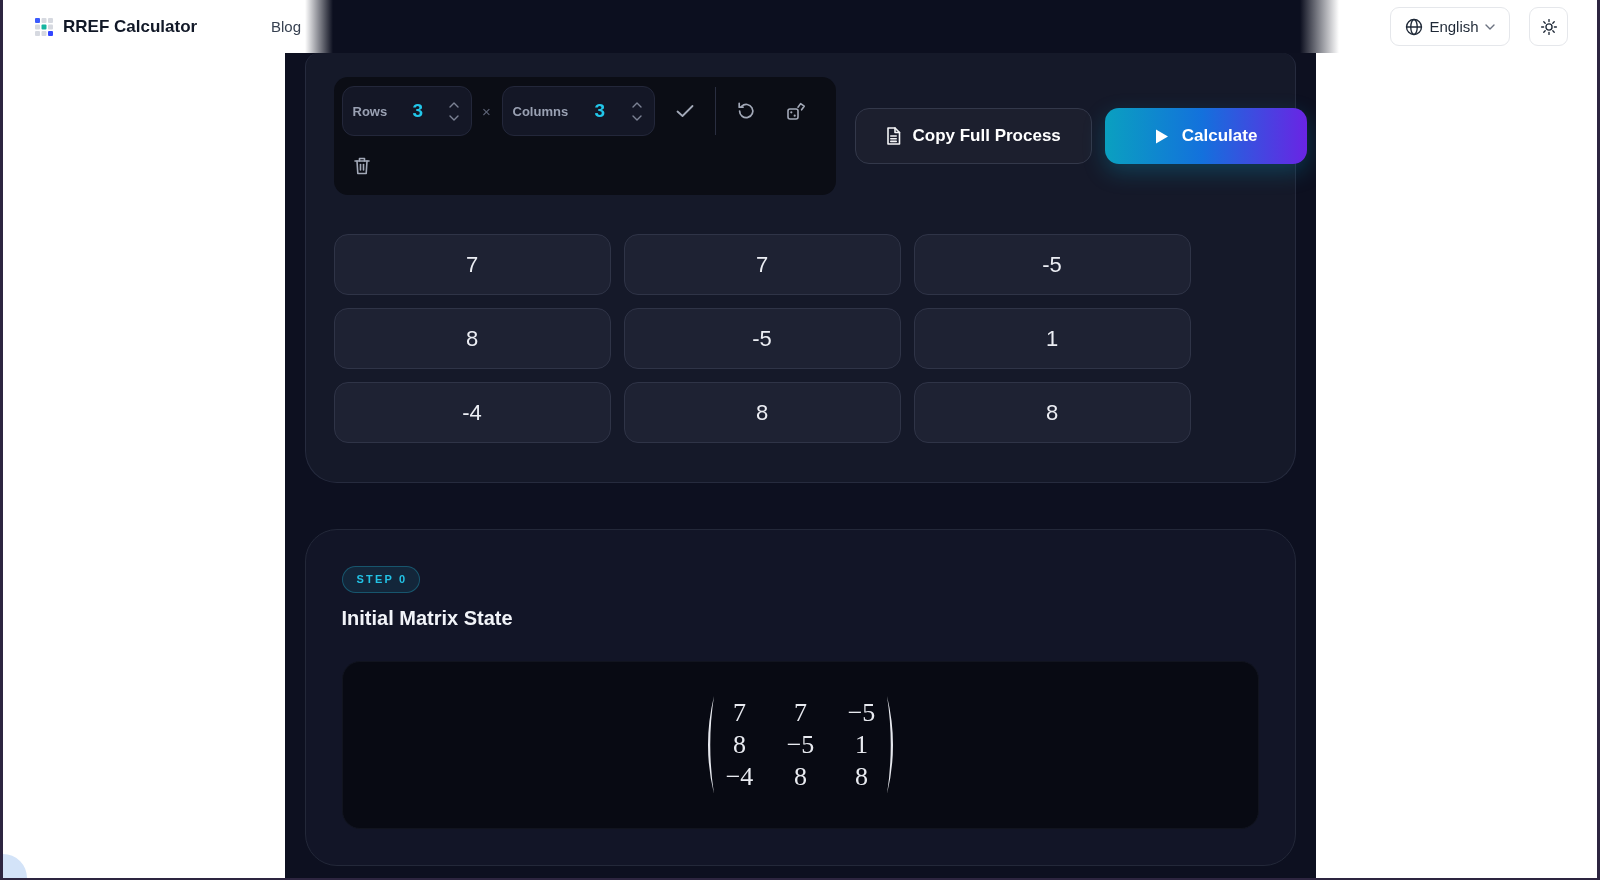 The image size is (1600, 880). I want to click on matrix-entry: −4, so click(739, 777).